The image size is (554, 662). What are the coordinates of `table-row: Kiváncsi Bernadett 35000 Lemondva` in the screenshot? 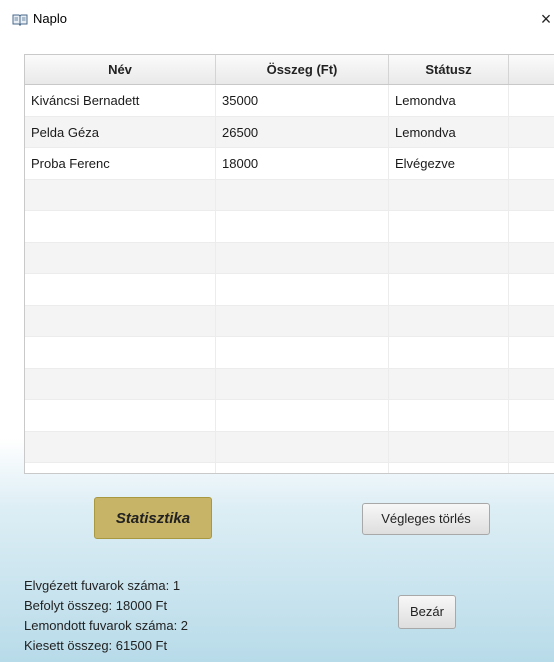 It's located at (289, 101).